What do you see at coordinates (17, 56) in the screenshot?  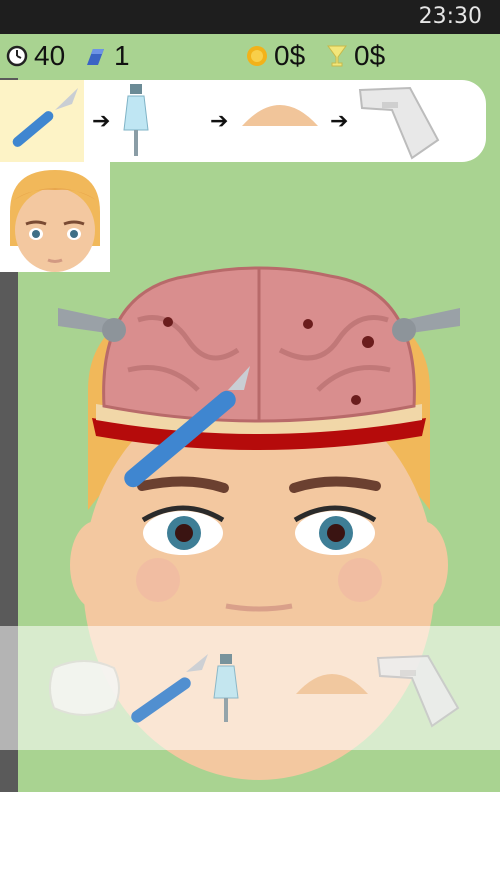 I see `clock-icon` at bounding box center [17, 56].